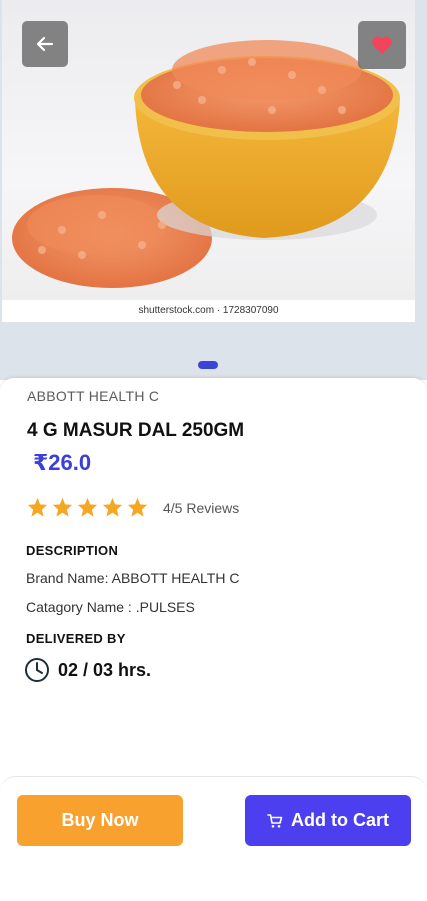 This screenshot has width=427, height=901. Describe the element at coordinates (340, 820) in the screenshot. I see `add-to-cart-label: Add to Cart` at that location.